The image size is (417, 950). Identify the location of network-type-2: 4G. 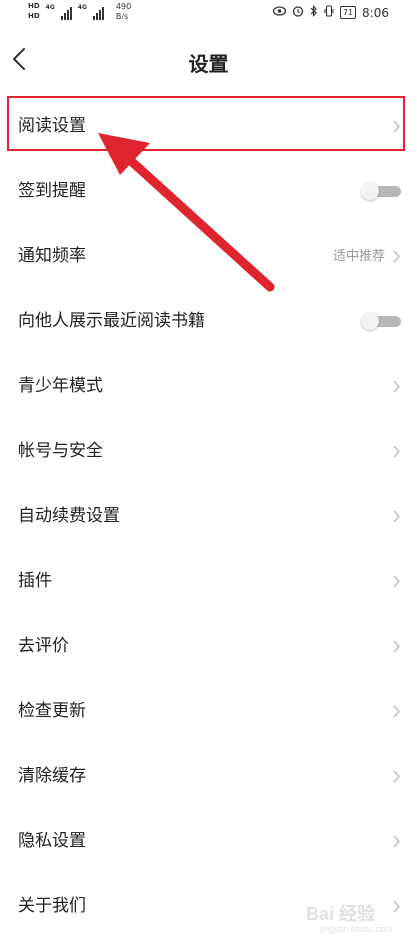
(82, 7).